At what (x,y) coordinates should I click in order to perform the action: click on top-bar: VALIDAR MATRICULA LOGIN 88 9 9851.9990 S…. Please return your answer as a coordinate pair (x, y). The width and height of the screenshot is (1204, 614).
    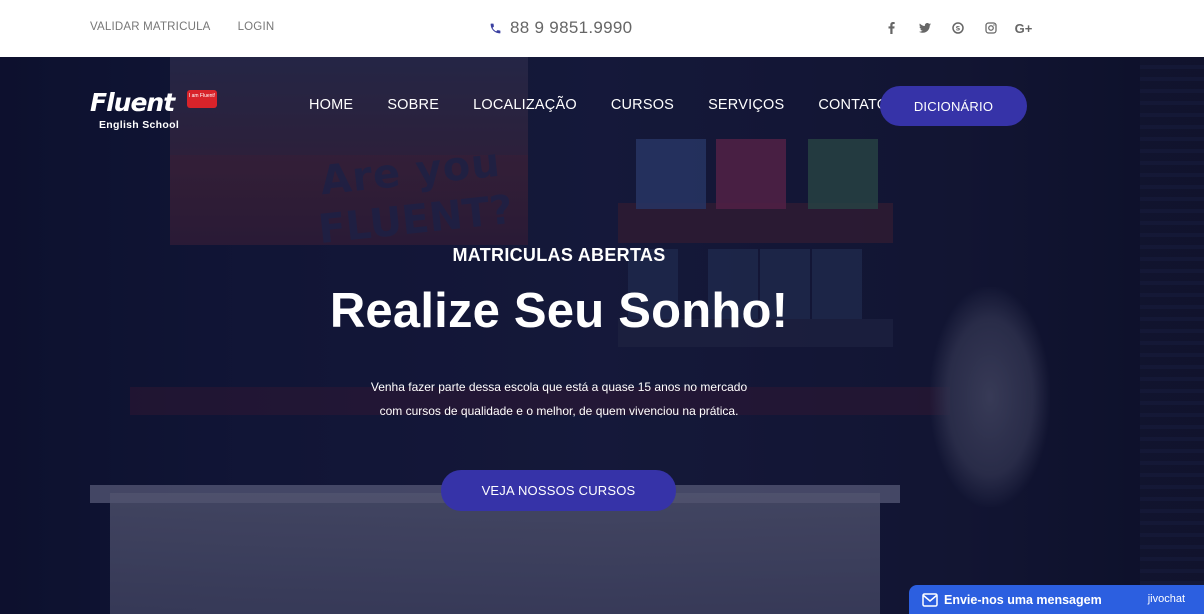
    Looking at the image, I should click on (602, 28).